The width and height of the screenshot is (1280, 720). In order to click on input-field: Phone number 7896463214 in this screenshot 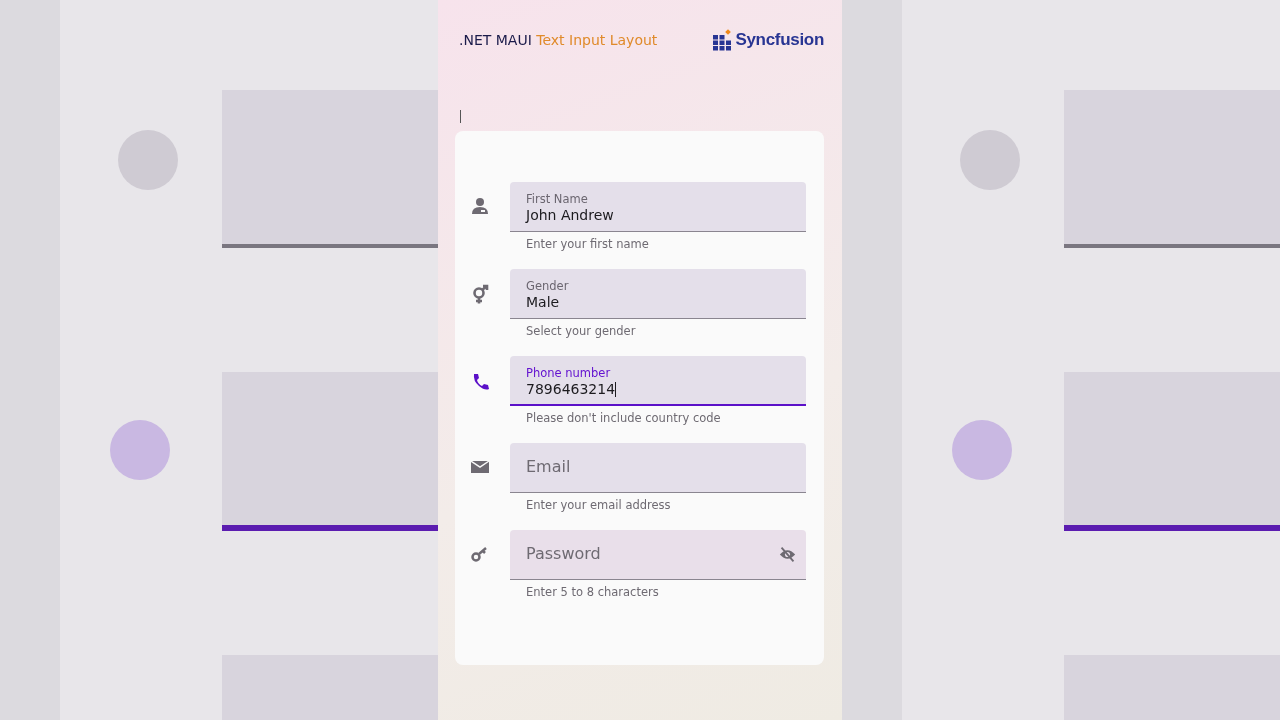, I will do `click(658, 381)`.